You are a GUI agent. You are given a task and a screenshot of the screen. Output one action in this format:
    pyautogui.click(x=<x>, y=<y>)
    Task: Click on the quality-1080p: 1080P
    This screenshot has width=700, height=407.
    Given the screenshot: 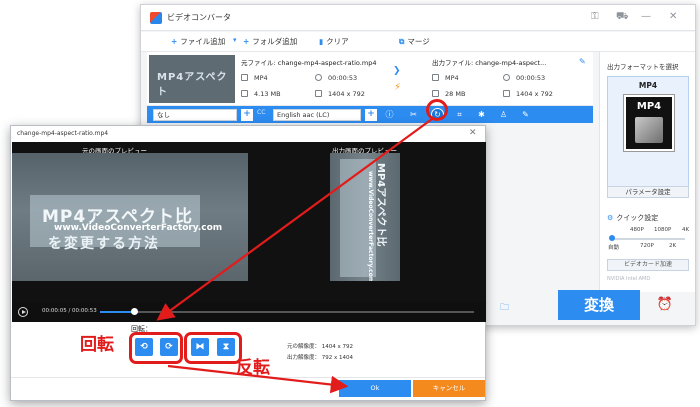 What is the action you would take?
    pyautogui.click(x=663, y=230)
    